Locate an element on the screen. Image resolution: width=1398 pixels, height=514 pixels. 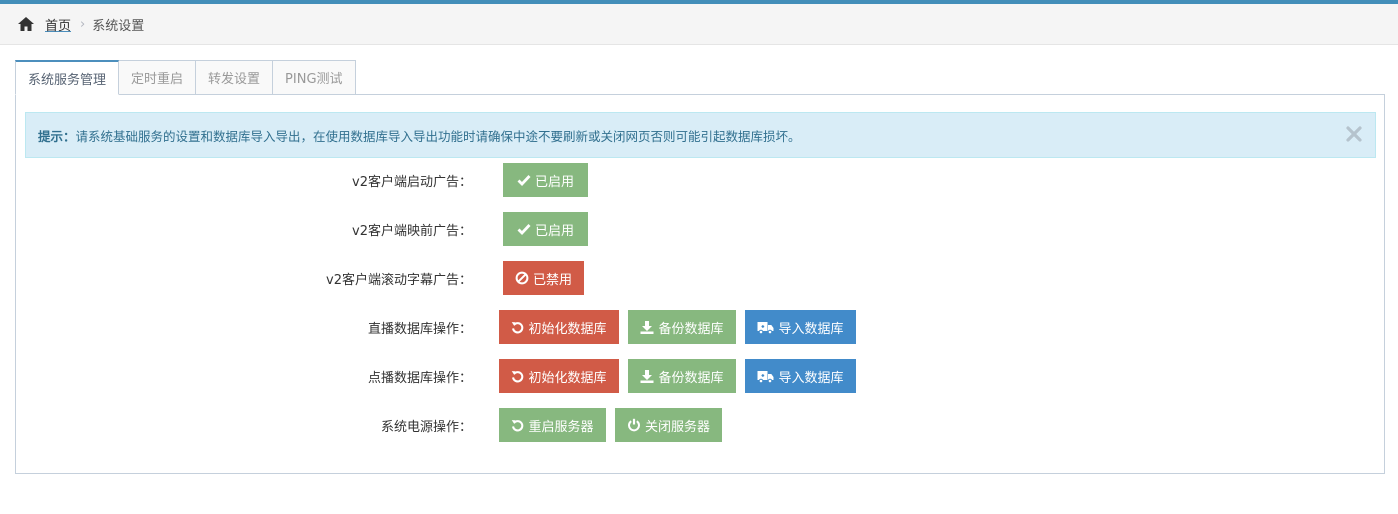
row-label: 系统电源操作： is located at coordinates (426, 427).